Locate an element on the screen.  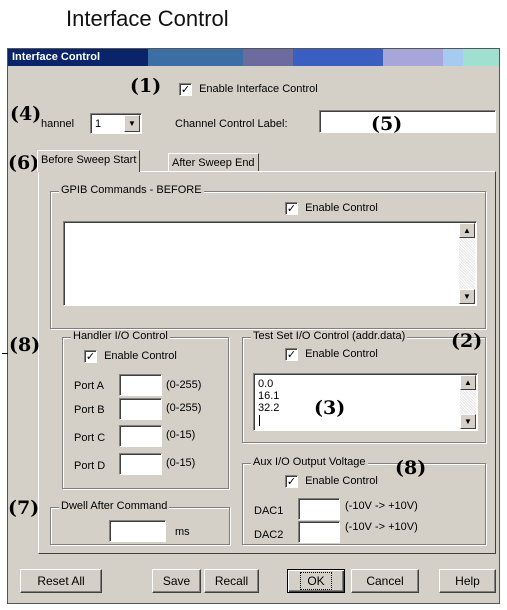
channel-control-input is located at coordinates (407, 121).